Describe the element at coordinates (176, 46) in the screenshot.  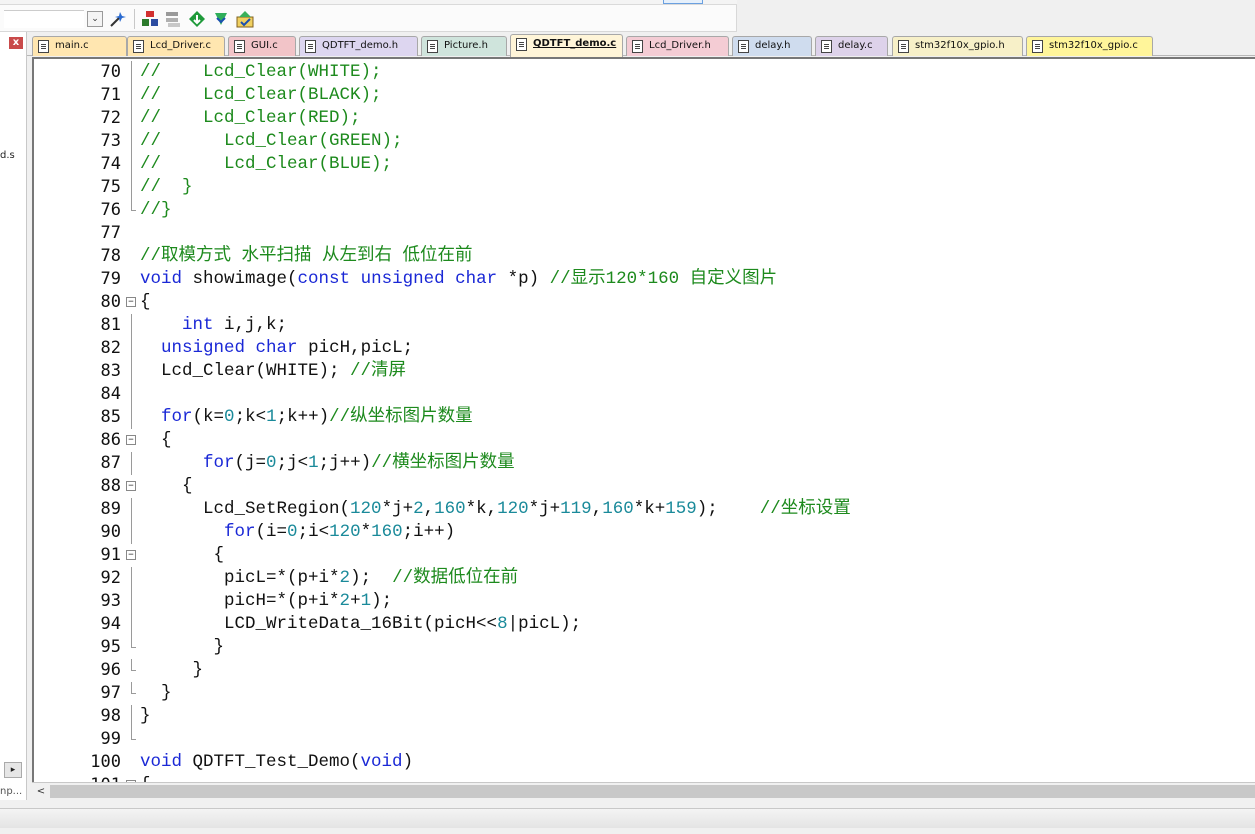
I see `tab-lcd-driver-c: Lcd_Driver.c` at that location.